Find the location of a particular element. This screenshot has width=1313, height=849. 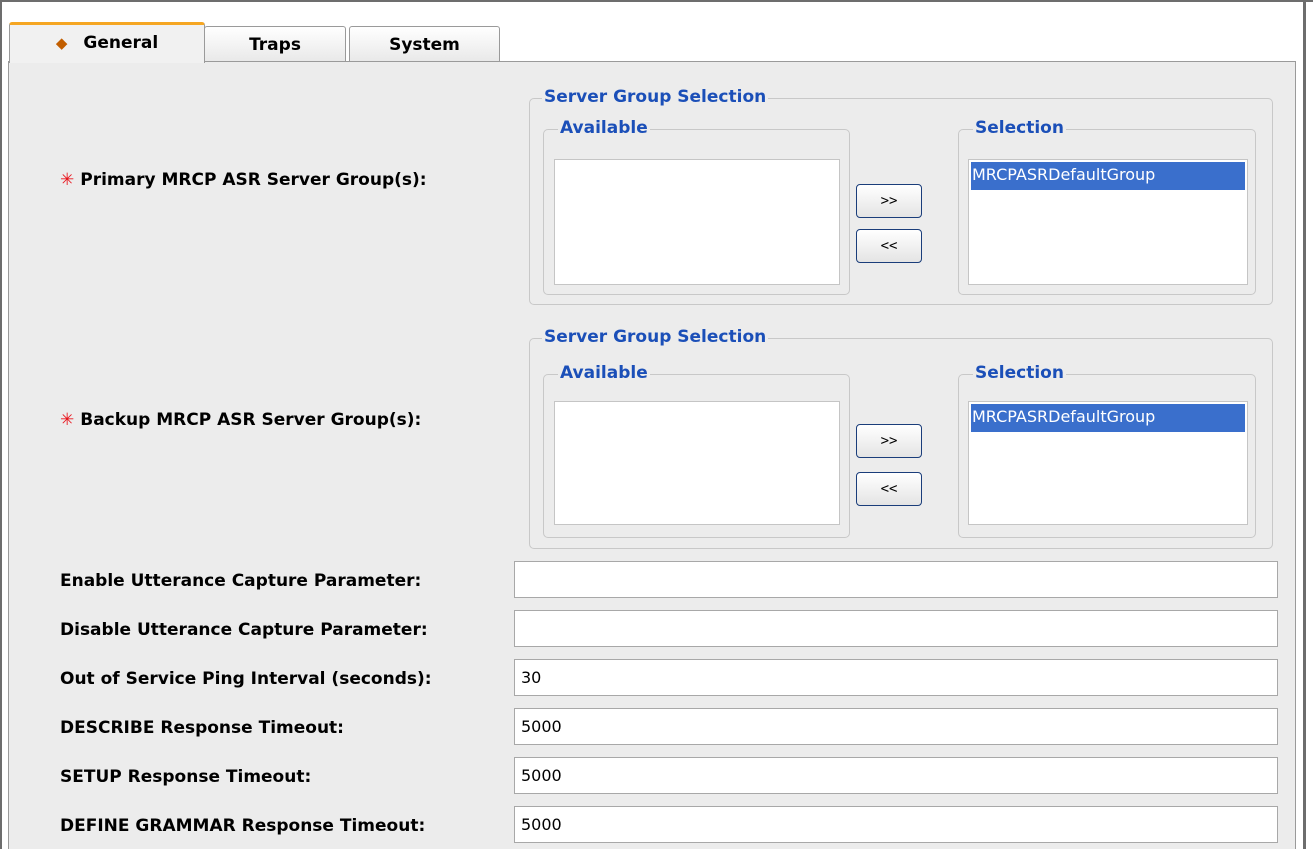

primary-available-list is located at coordinates (697, 222).